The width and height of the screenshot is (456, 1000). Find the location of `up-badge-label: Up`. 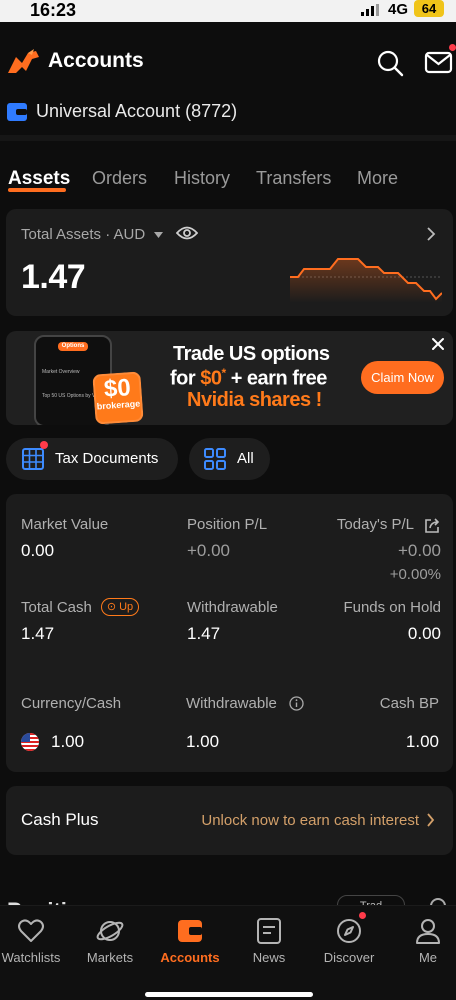

up-badge-label: Up is located at coordinates (126, 607).